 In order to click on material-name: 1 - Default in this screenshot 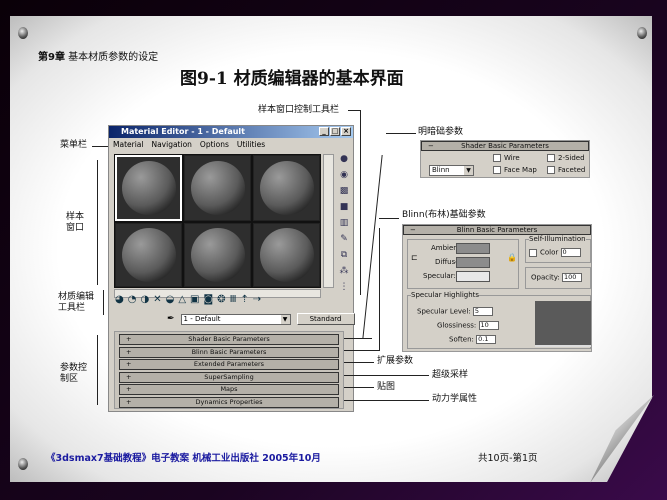, I will do `click(202, 318)`.